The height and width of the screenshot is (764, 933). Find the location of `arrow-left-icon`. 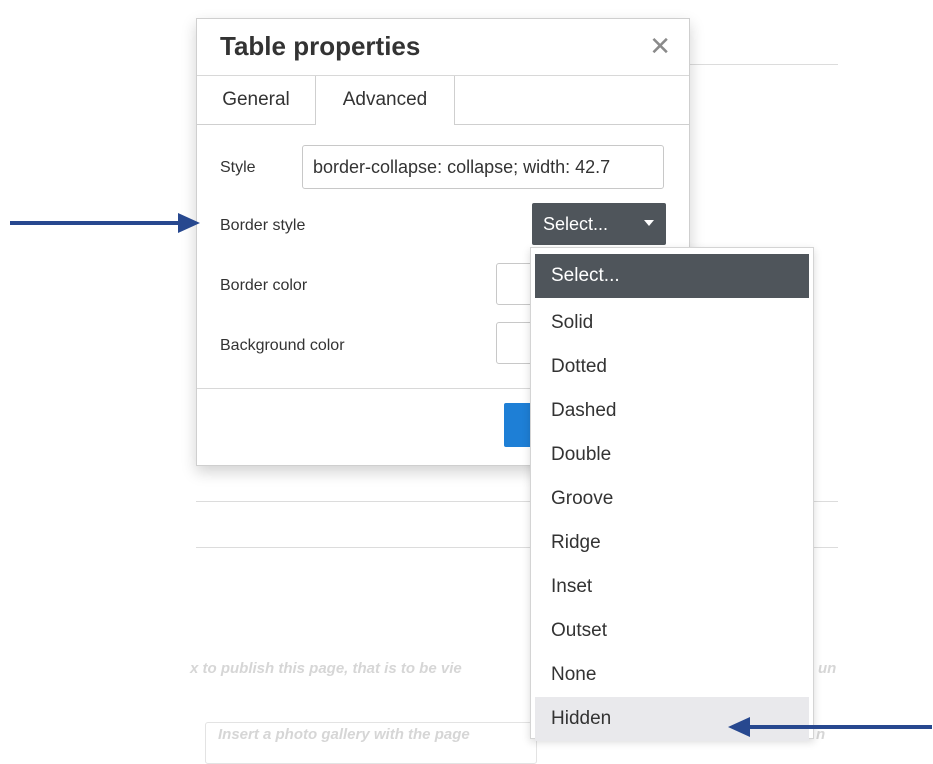

arrow-left-icon is located at coordinates (739, 727).